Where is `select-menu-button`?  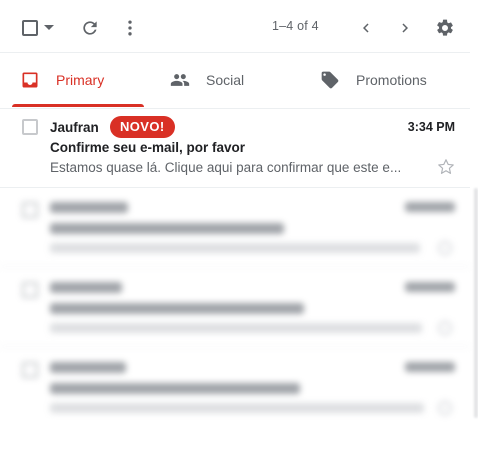 select-menu-button is located at coordinates (49, 28).